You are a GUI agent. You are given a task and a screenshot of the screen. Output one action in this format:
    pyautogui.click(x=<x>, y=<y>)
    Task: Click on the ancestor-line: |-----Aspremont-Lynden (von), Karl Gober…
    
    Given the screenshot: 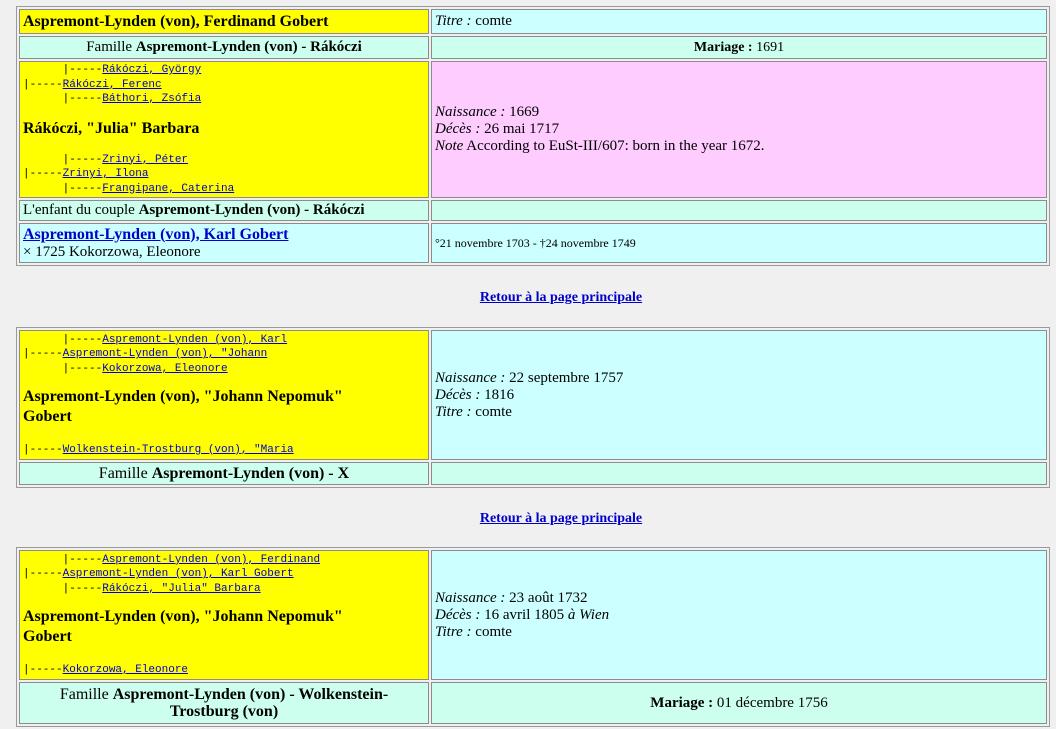 What is the action you would take?
    pyautogui.click(x=158, y=574)
    